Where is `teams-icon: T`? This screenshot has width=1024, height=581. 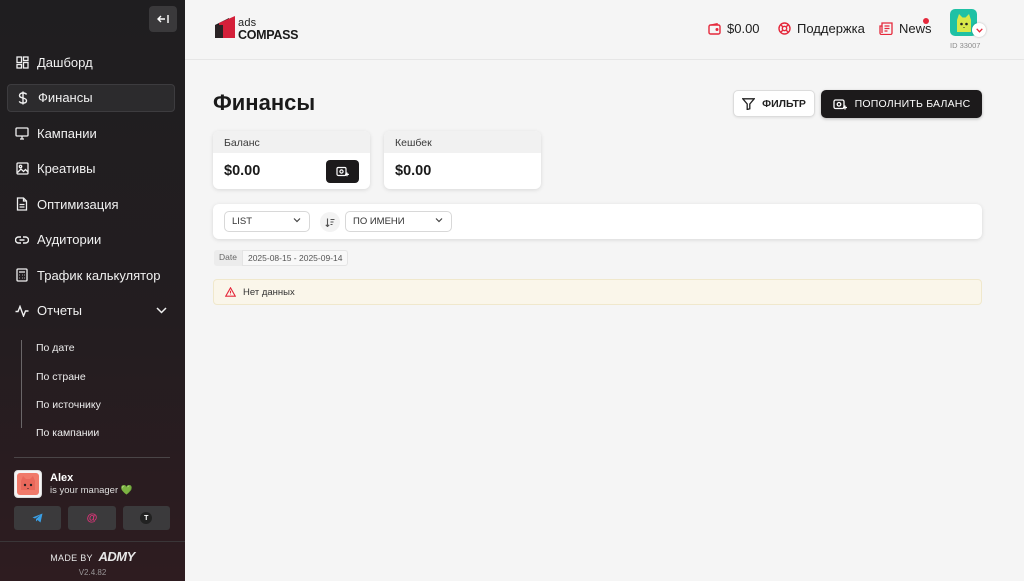
teams-icon: T is located at coordinates (146, 518).